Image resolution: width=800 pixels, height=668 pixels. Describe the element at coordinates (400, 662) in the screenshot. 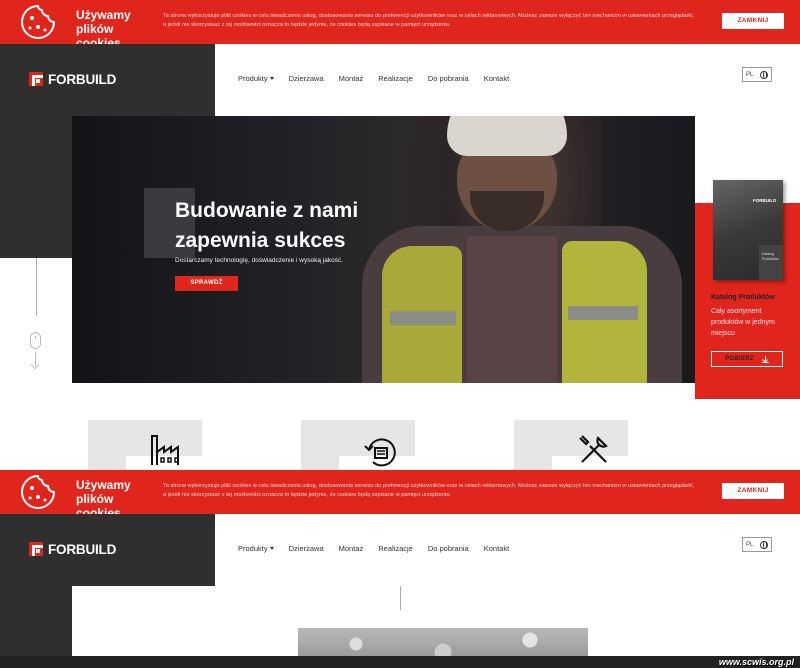

I see `bottom-bar` at that location.